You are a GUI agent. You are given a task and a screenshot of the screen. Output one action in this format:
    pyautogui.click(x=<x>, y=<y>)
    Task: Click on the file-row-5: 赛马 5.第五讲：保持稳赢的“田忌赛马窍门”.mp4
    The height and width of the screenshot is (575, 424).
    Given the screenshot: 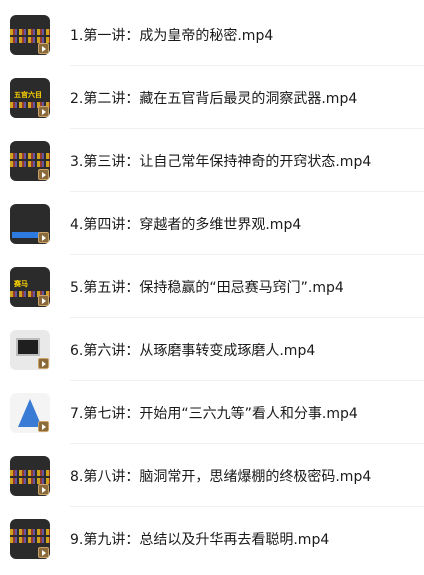 What is the action you would take?
    pyautogui.click(x=212, y=287)
    